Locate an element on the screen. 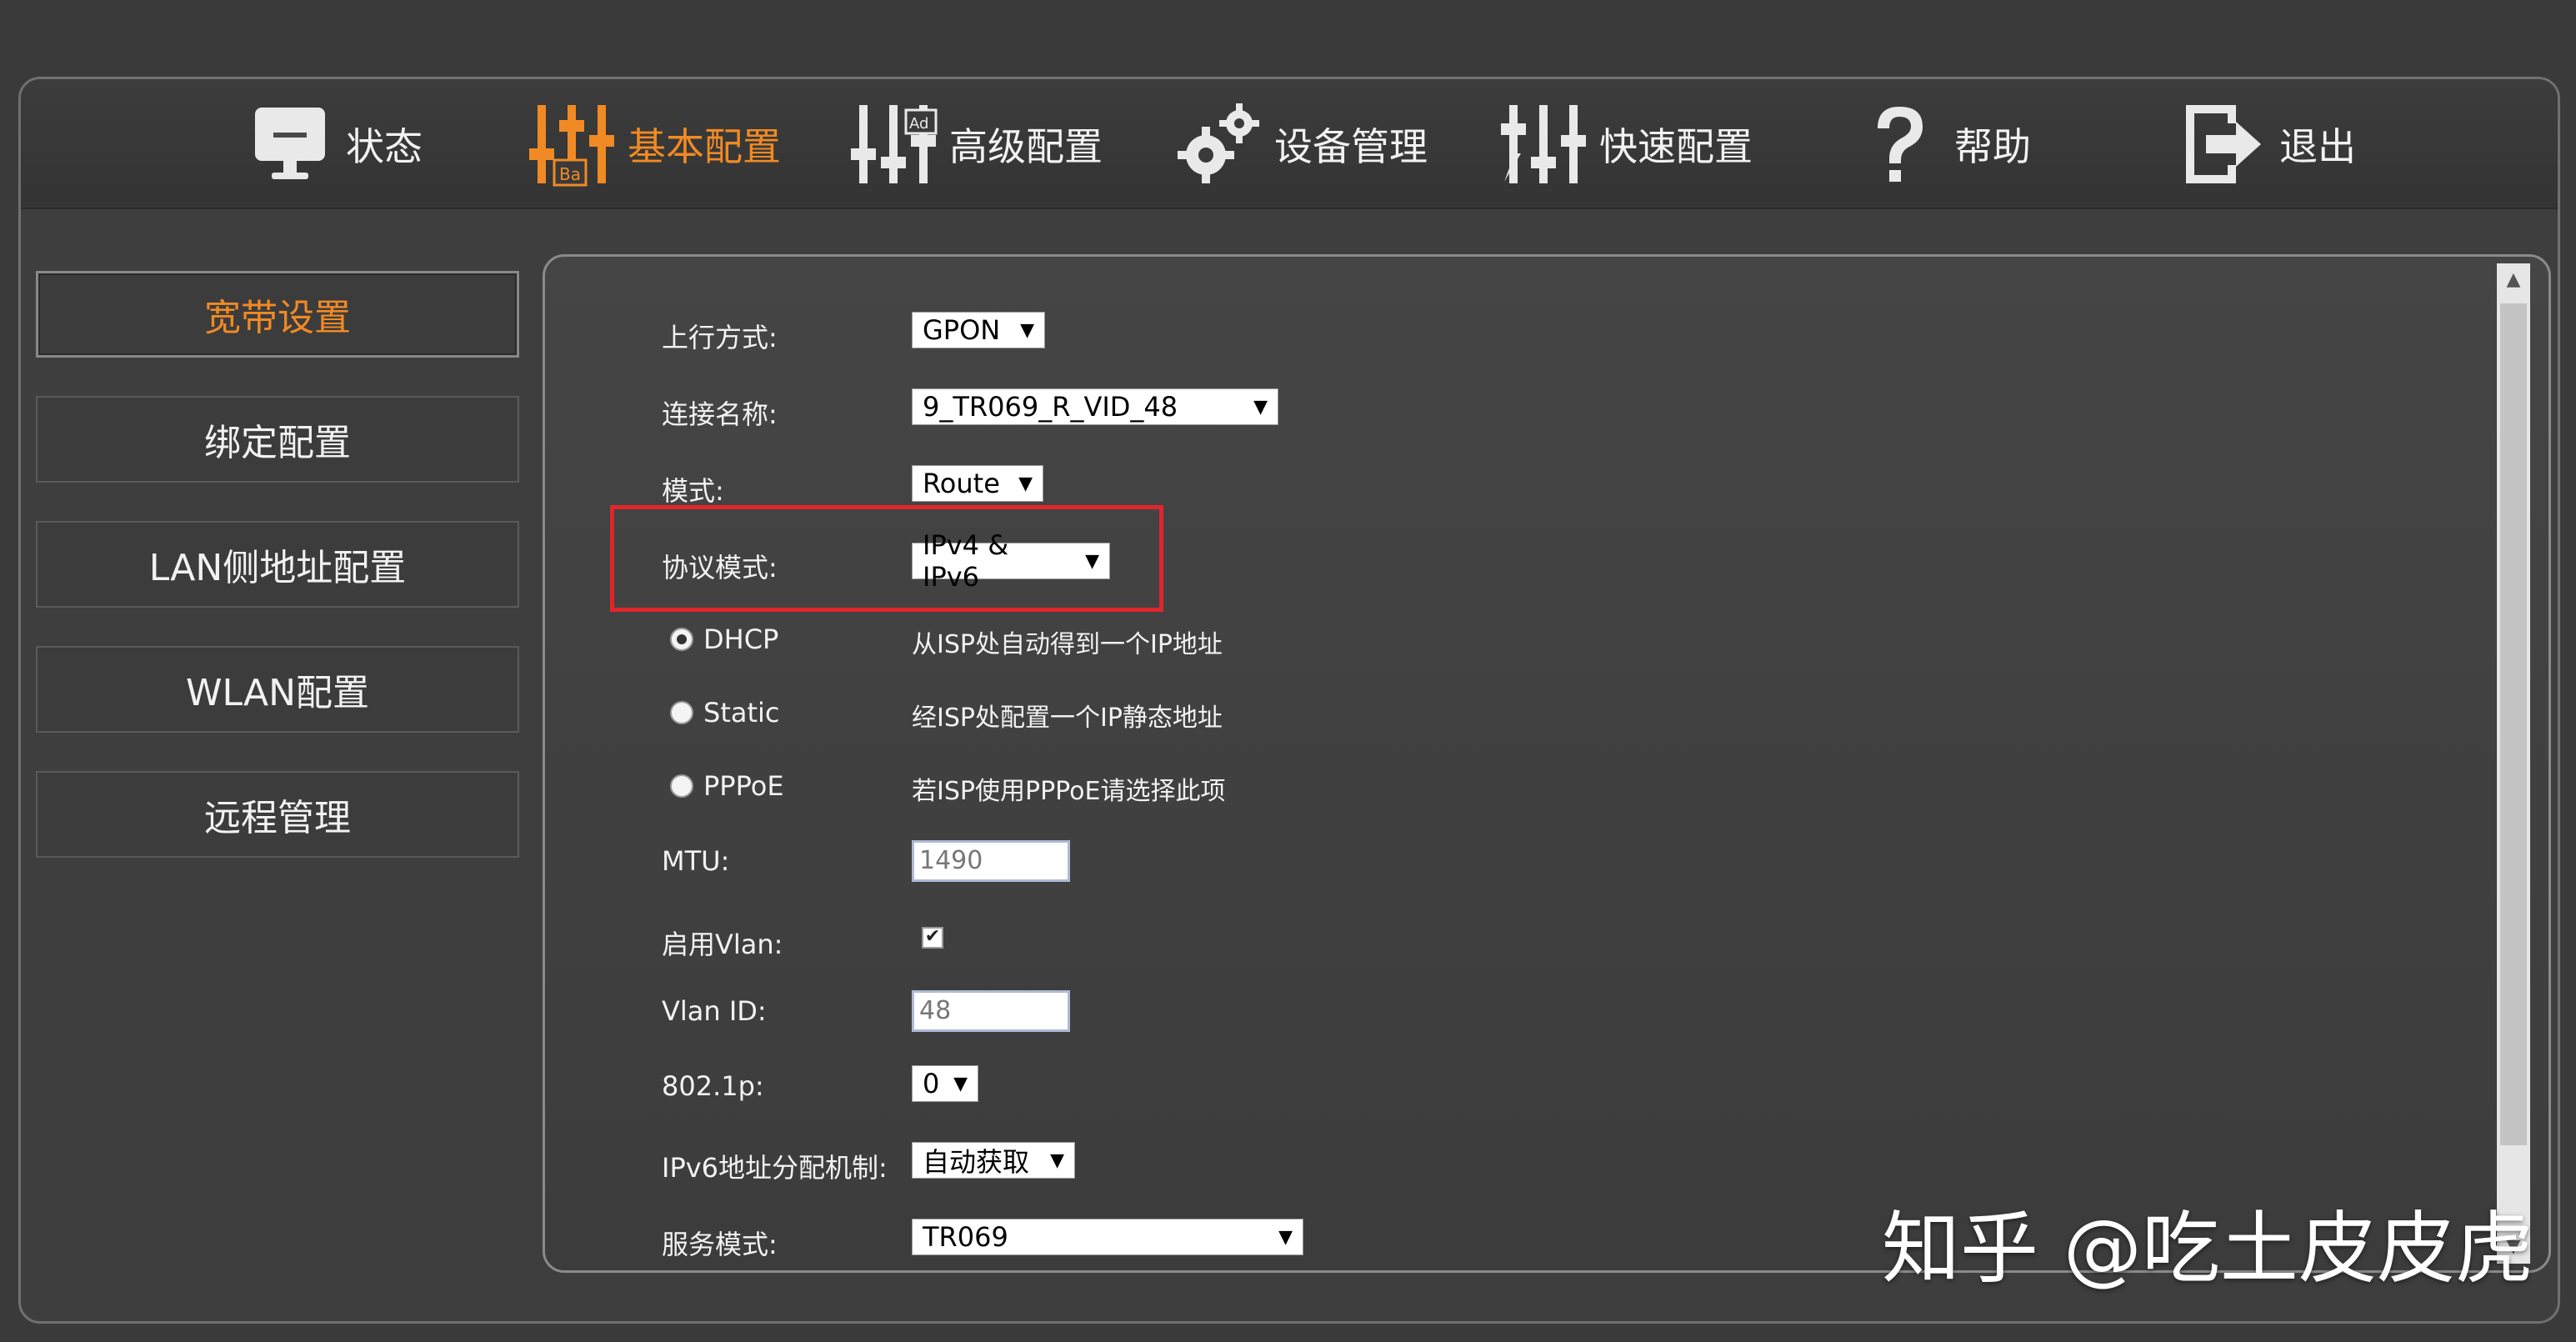 The width and height of the screenshot is (2576, 1342). protocol-label: 协议模式: is located at coordinates (720, 567).